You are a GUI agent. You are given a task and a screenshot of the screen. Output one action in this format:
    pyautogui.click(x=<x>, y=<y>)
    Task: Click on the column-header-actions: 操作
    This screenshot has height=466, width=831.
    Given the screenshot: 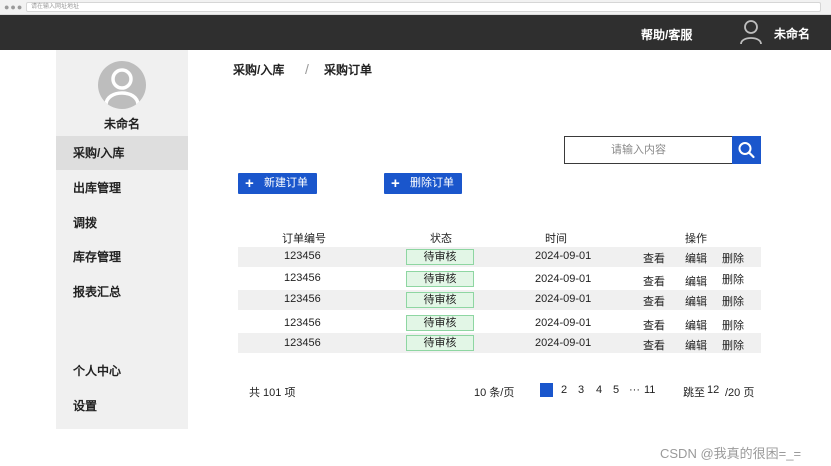 What is the action you would take?
    pyautogui.click(x=696, y=239)
    